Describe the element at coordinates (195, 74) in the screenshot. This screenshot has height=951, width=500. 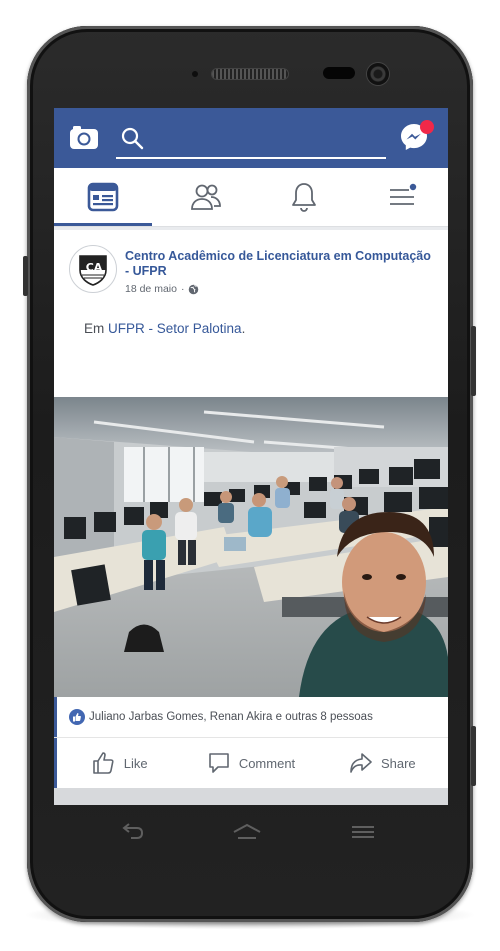
I see `sensor` at that location.